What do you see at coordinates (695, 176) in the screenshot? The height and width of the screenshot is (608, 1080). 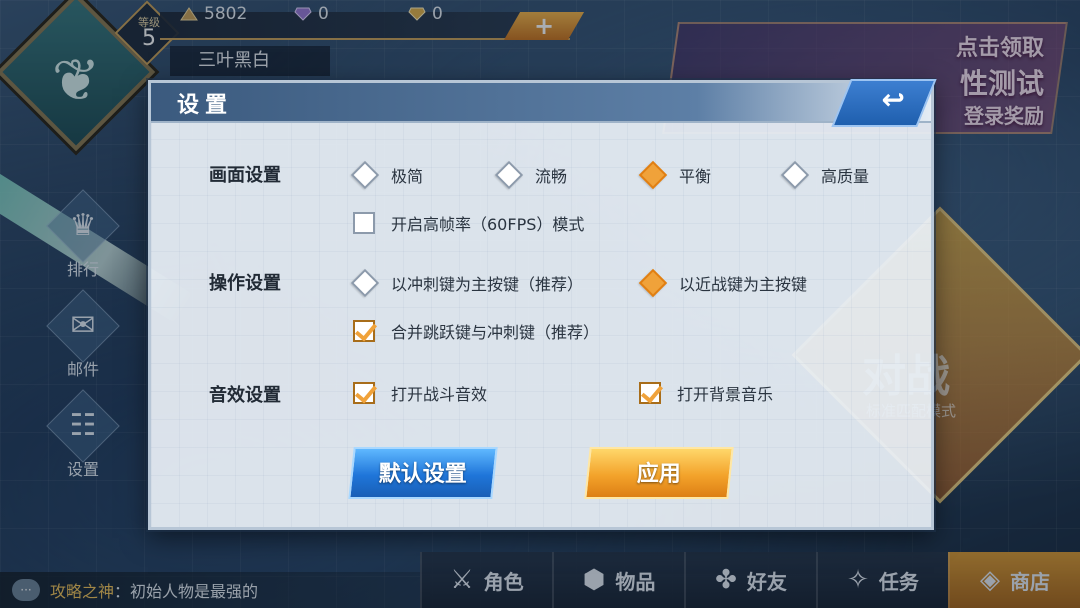 I see `graphics-option-balanced-label: 平衡` at bounding box center [695, 176].